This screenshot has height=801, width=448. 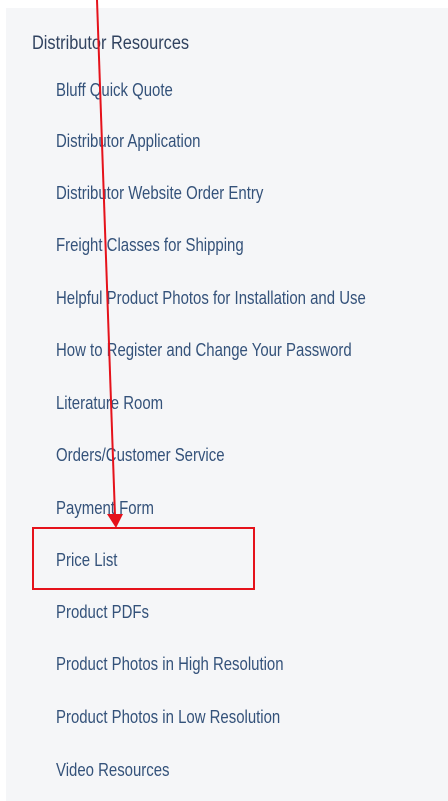 What do you see at coordinates (105, 508) in the screenshot?
I see `menu-item-payment-form: Payment Form` at bounding box center [105, 508].